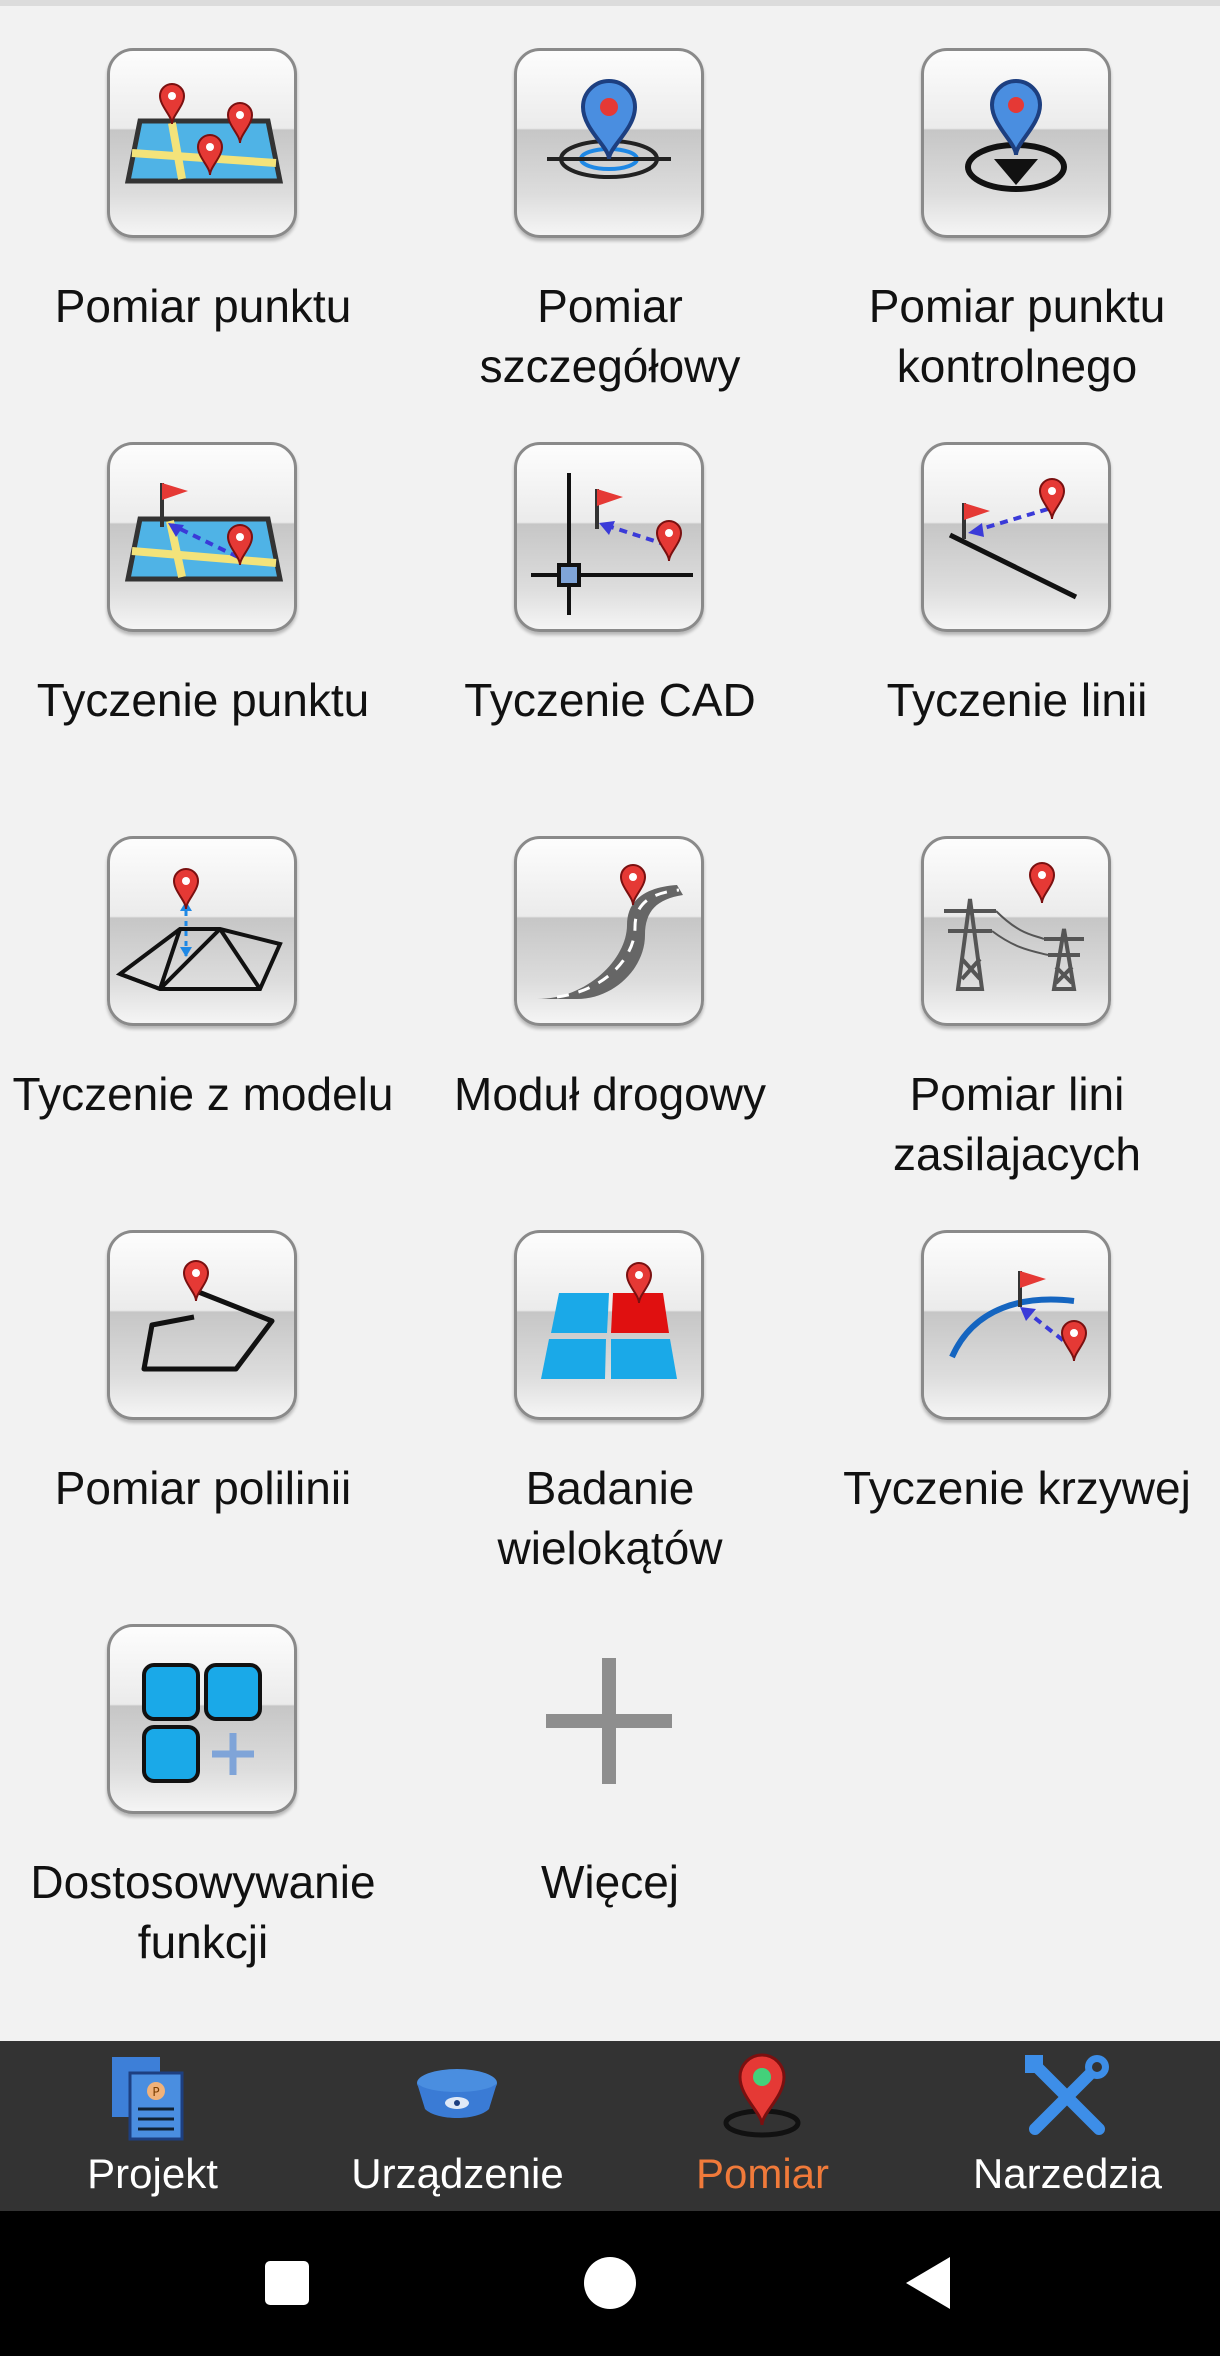 The image size is (1220, 2356). I want to click on gnss-receiver-icon, so click(457, 2097).